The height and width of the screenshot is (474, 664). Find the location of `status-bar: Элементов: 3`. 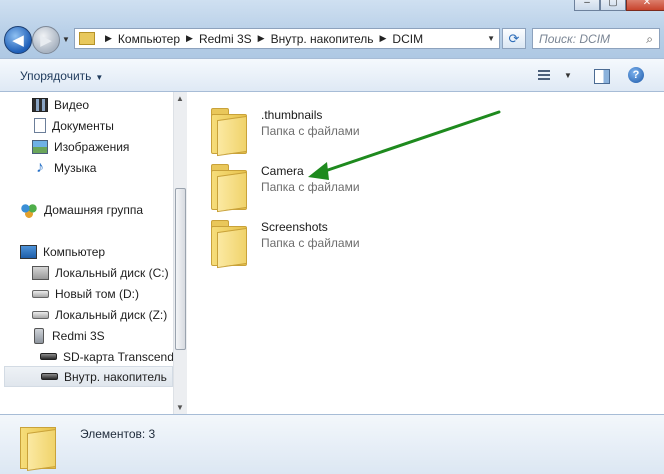

status-bar: Элементов: 3 is located at coordinates (332, 444).